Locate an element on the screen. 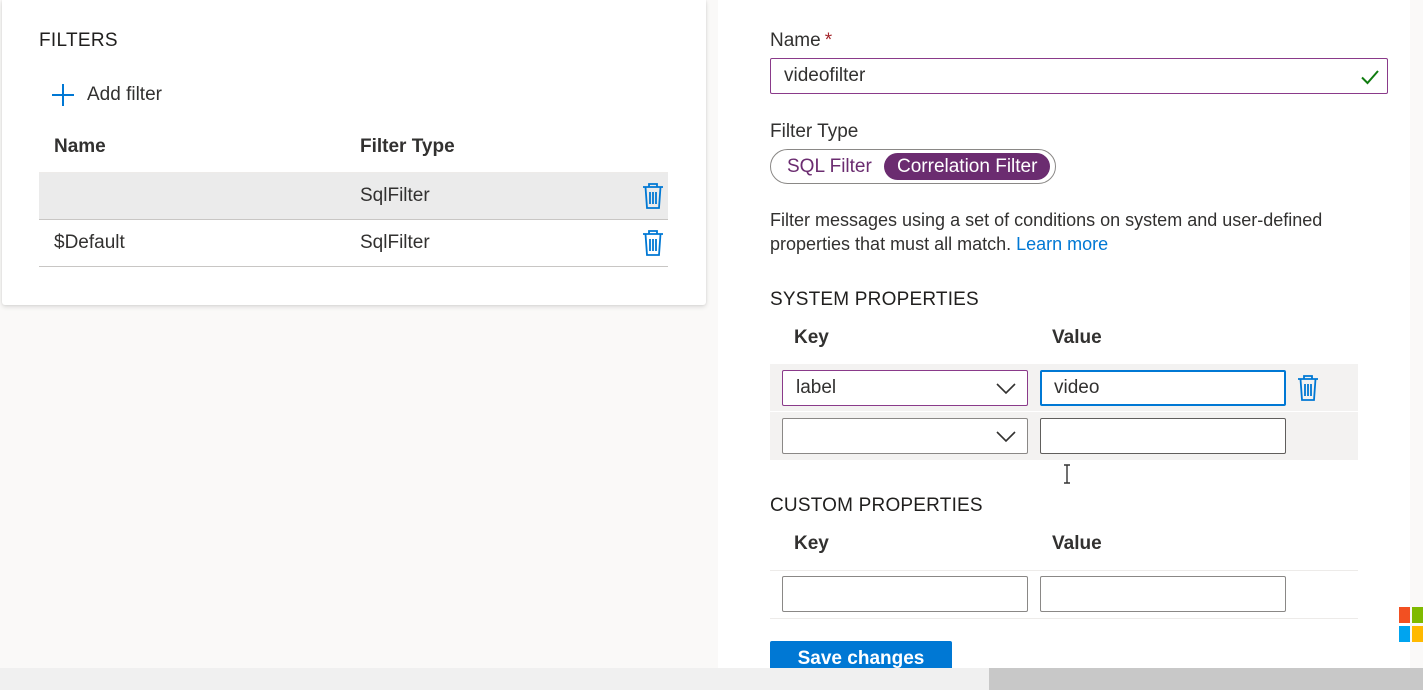 The height and width of the screenshot is (690, 1423). system-value-input-empty is located at coordinates (1163, 436).